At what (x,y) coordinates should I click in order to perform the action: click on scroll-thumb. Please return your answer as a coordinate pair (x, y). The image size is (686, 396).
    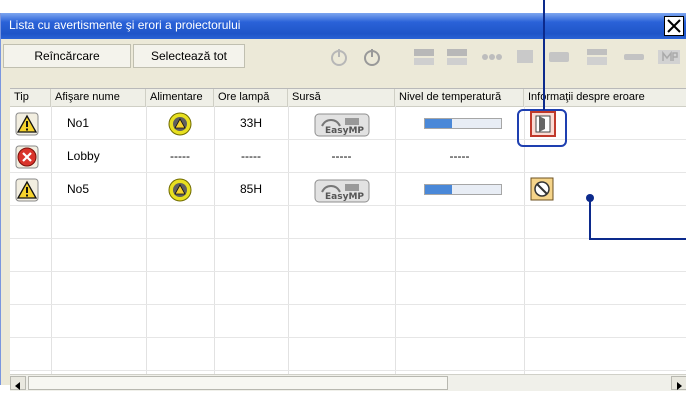
    Looking at the image, I should click on (238, 383).